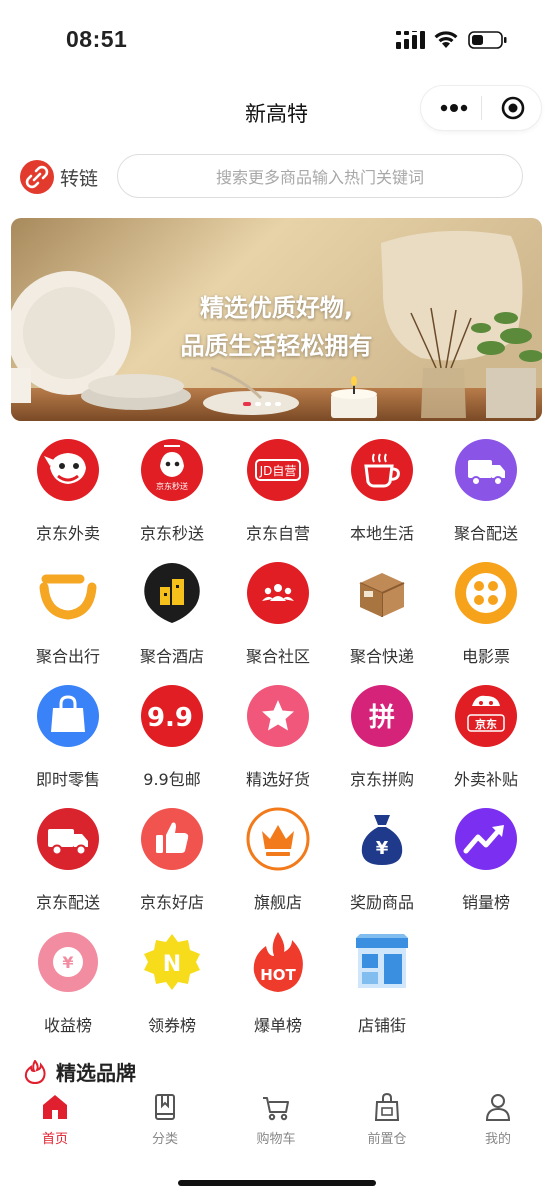 The image size is (553, 1199). I want to click on grid-item-label: 聚合出行, so click(67, 656).